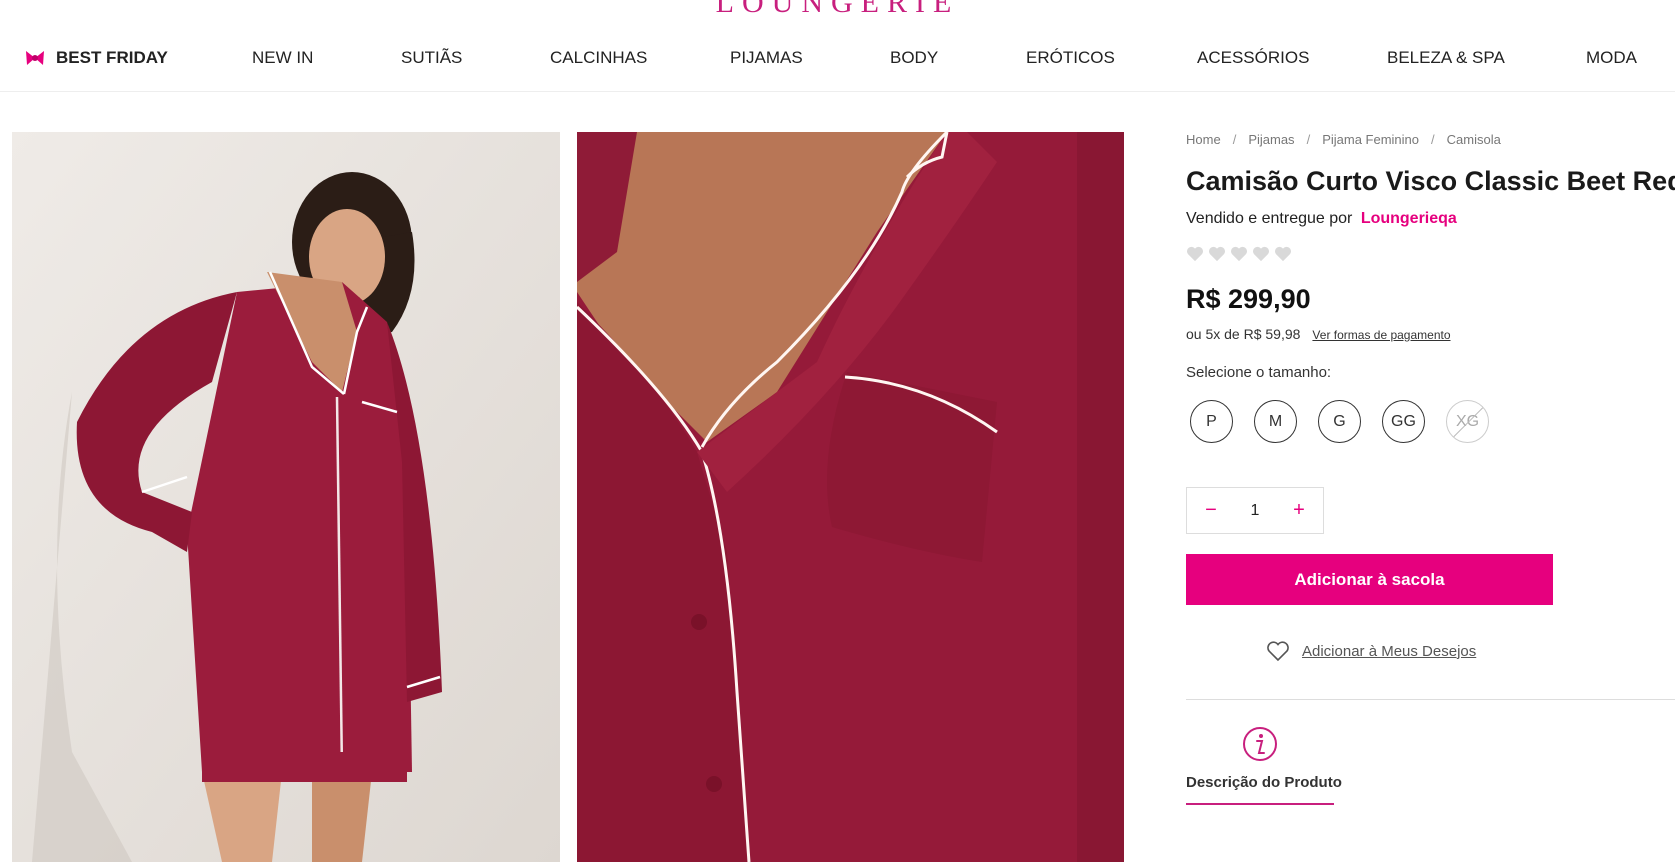  Describe the element at coordinates (1278, 651) in the screenshot. I see `heart-outline-icon` at that location.